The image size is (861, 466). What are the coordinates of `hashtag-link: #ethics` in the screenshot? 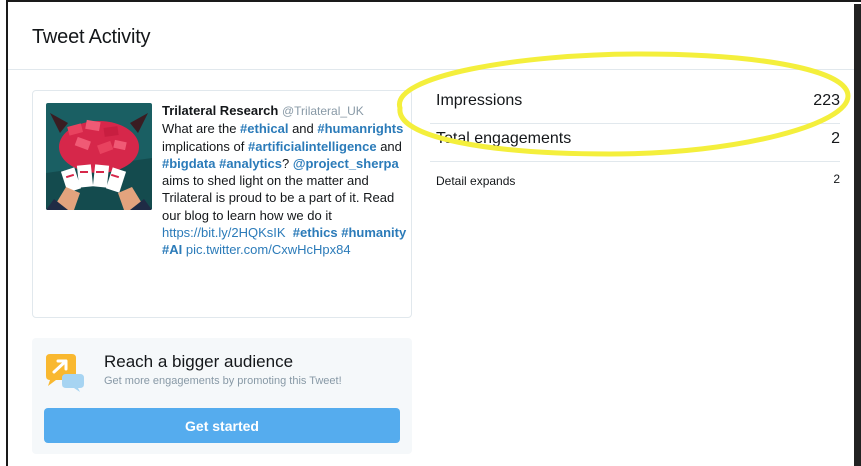 It's located at (315, 232).